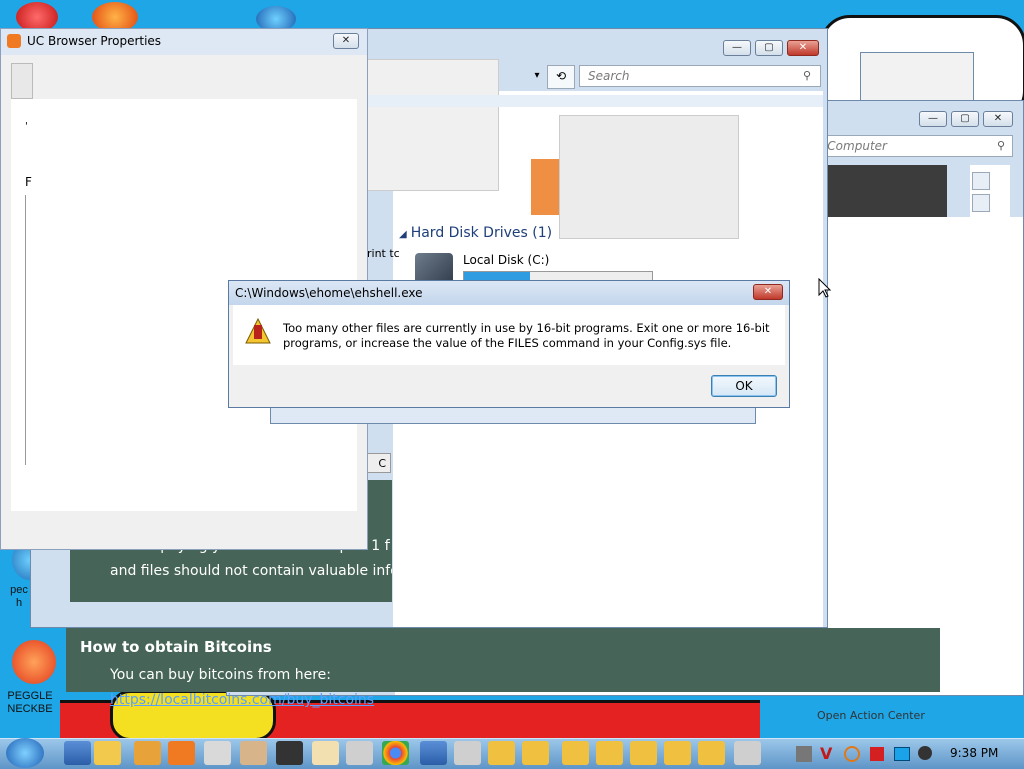 The height and width of the screenshot is (769, 1024). Describe the element at coordinates (545, 187) in the screenshot. I see `back-orange-thumb` at that location.